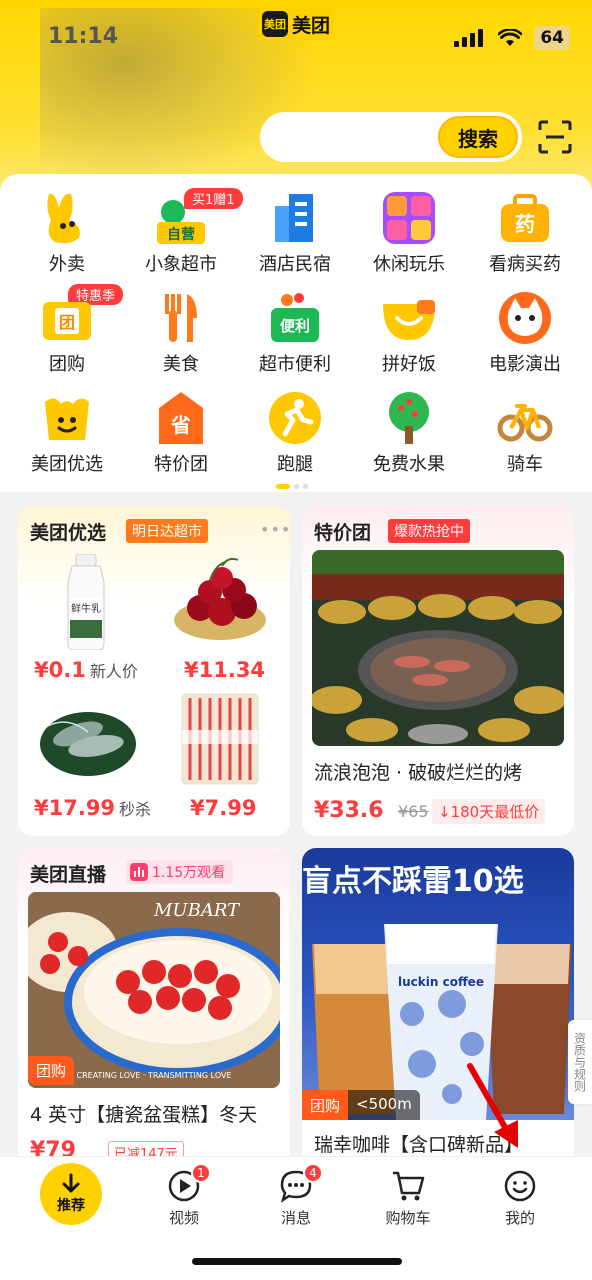 This screenshot has height=1280, width=592. I want to click on category-label: 美食, so click(181, 364).